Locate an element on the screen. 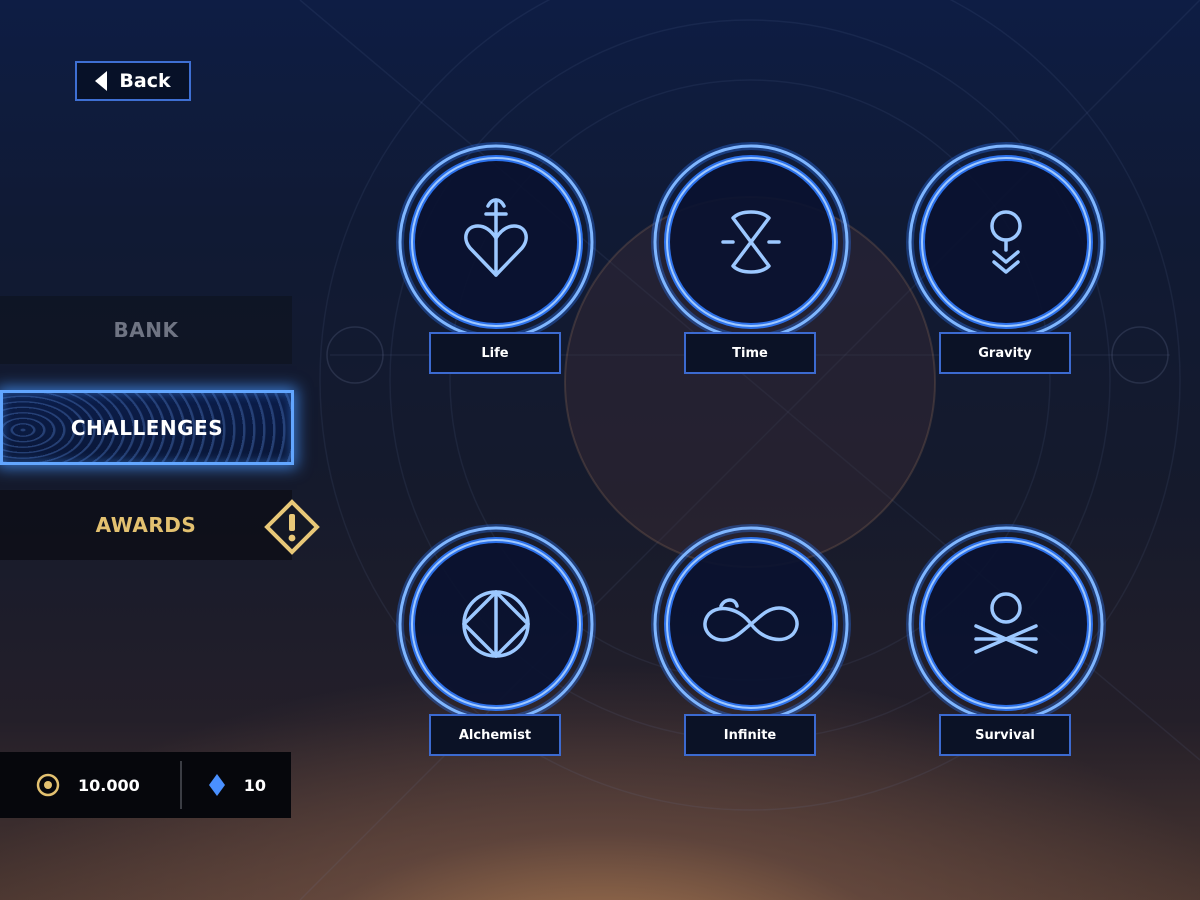 The height and width of the screenshot is (900, 1200). challenge-gravity: Gravity is located at coordinates (1006, 258).